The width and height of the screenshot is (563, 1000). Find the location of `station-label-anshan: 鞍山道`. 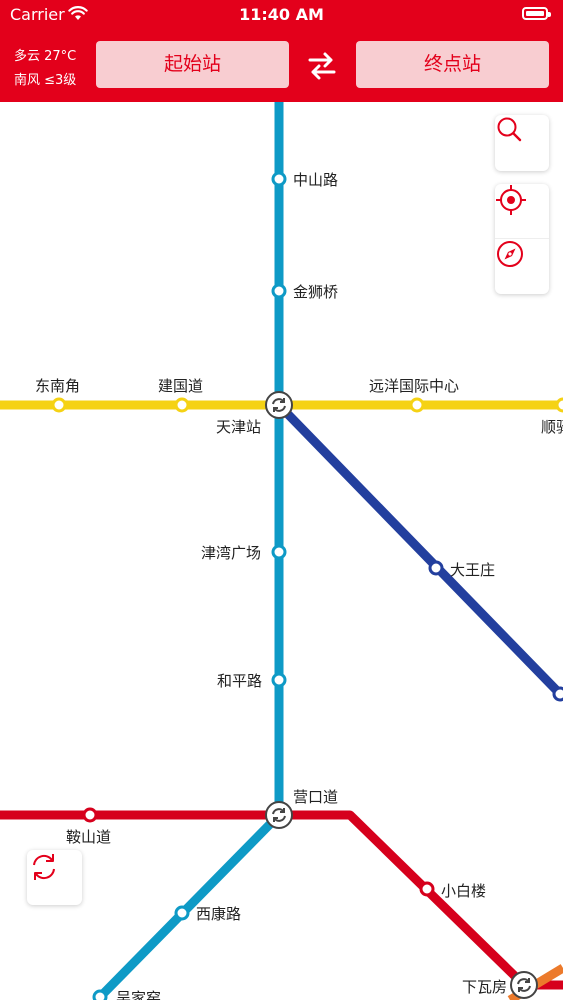

station-label-anshan: 鞍山道 is located at coordinates (88, 837).